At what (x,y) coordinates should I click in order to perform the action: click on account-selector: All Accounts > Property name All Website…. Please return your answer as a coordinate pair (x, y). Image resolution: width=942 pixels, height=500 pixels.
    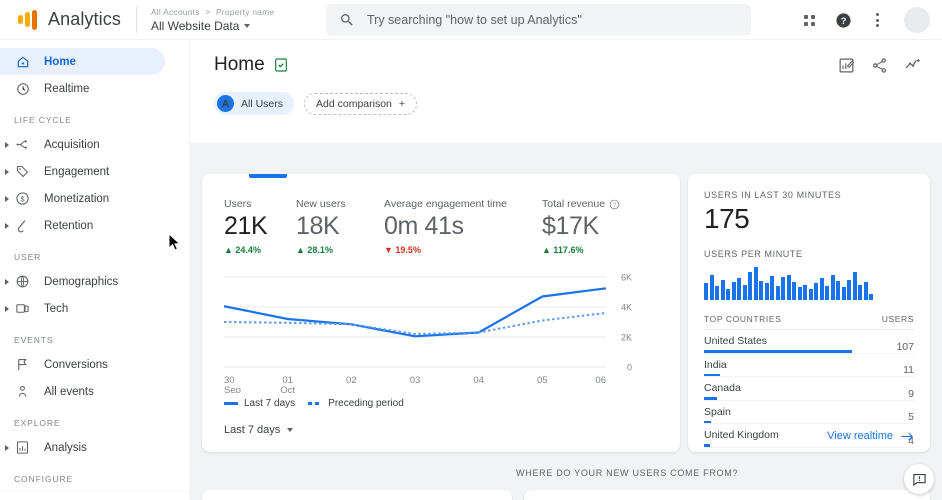
    Looking at the image, I should click on (212, 20).